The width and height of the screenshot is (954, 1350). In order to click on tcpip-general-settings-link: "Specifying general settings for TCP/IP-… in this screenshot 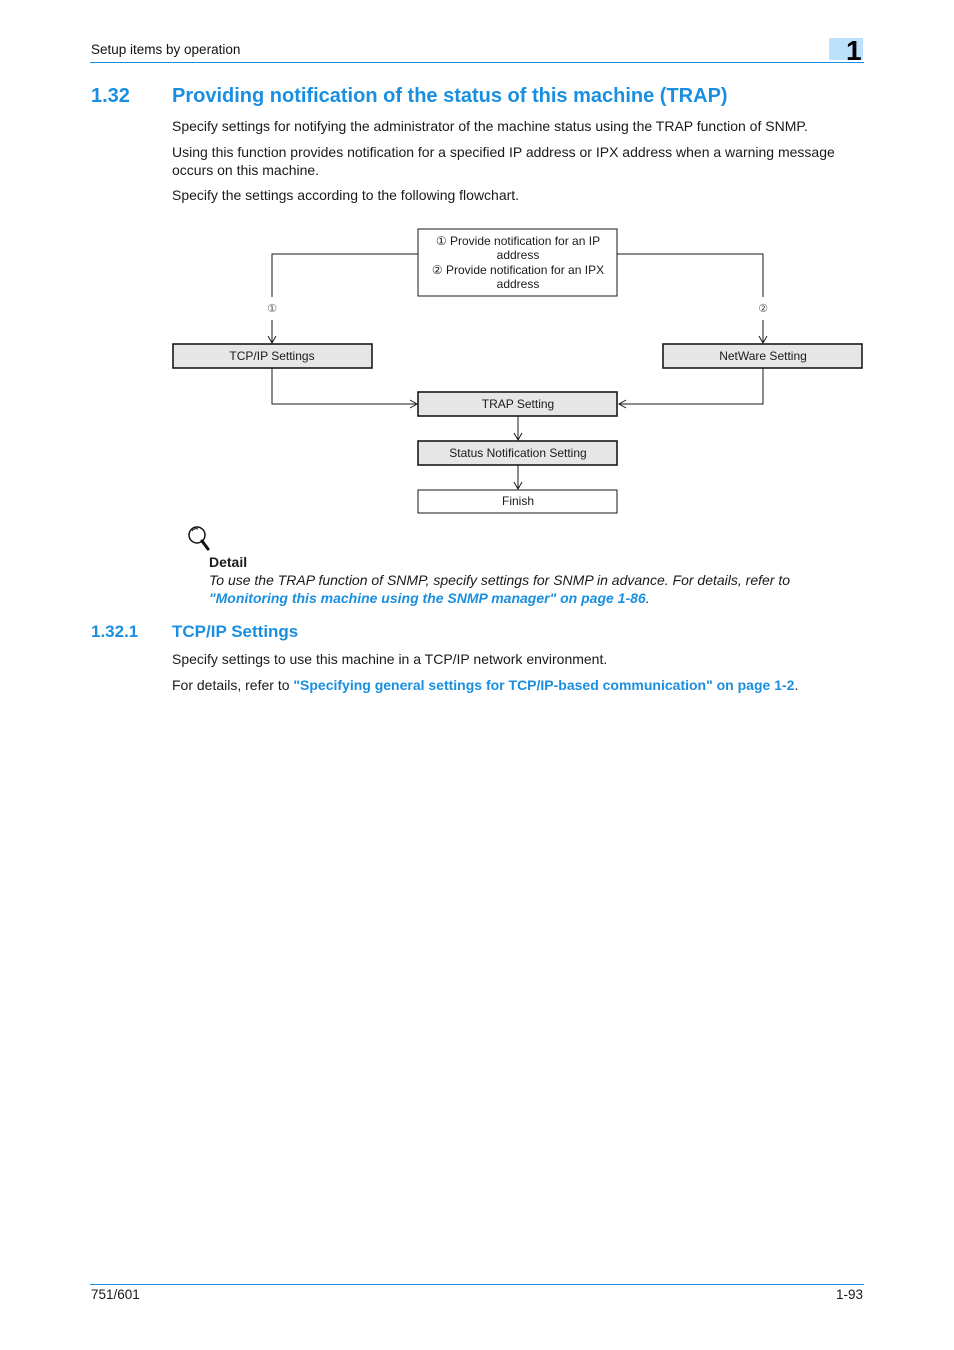, I will do `click(543, 685)`.